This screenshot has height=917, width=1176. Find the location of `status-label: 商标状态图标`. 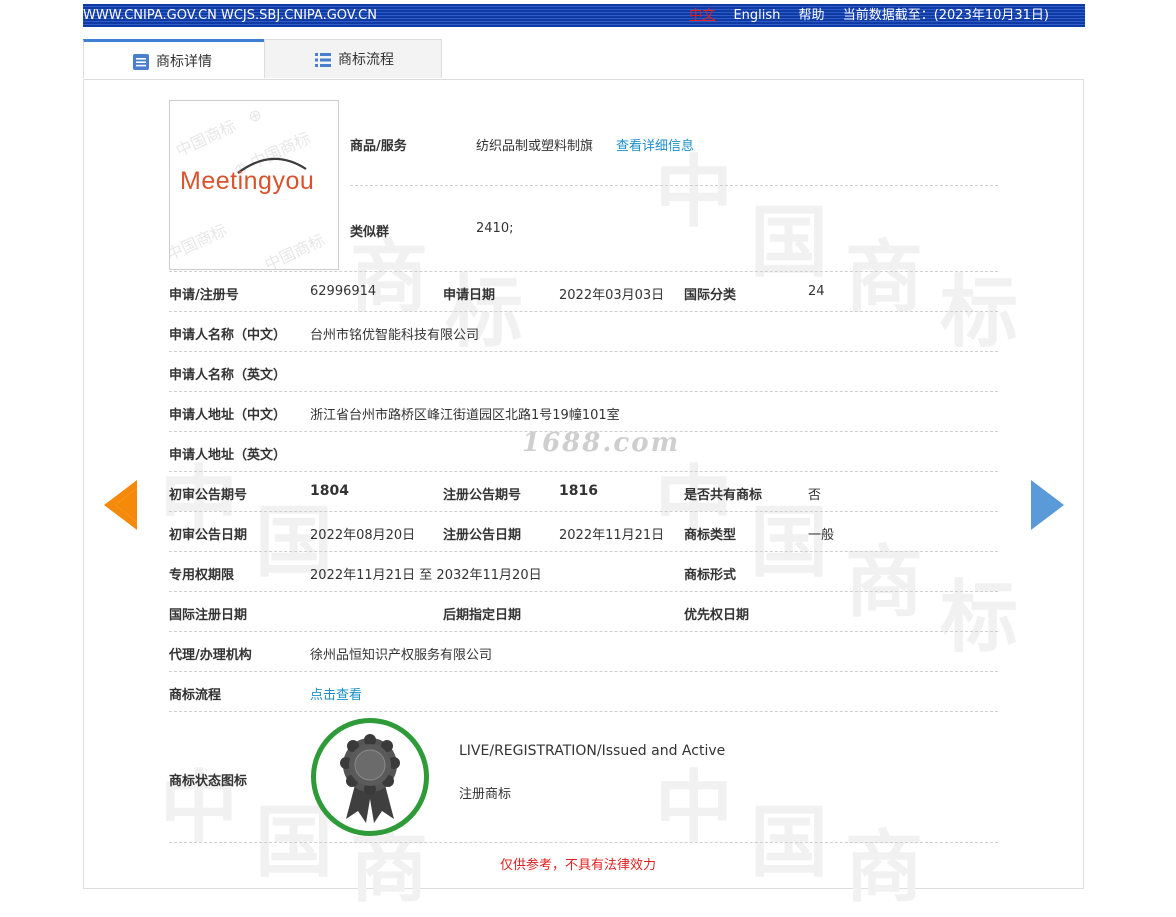

status-label: 商标状态图标 is located at coordinates (208, 781).